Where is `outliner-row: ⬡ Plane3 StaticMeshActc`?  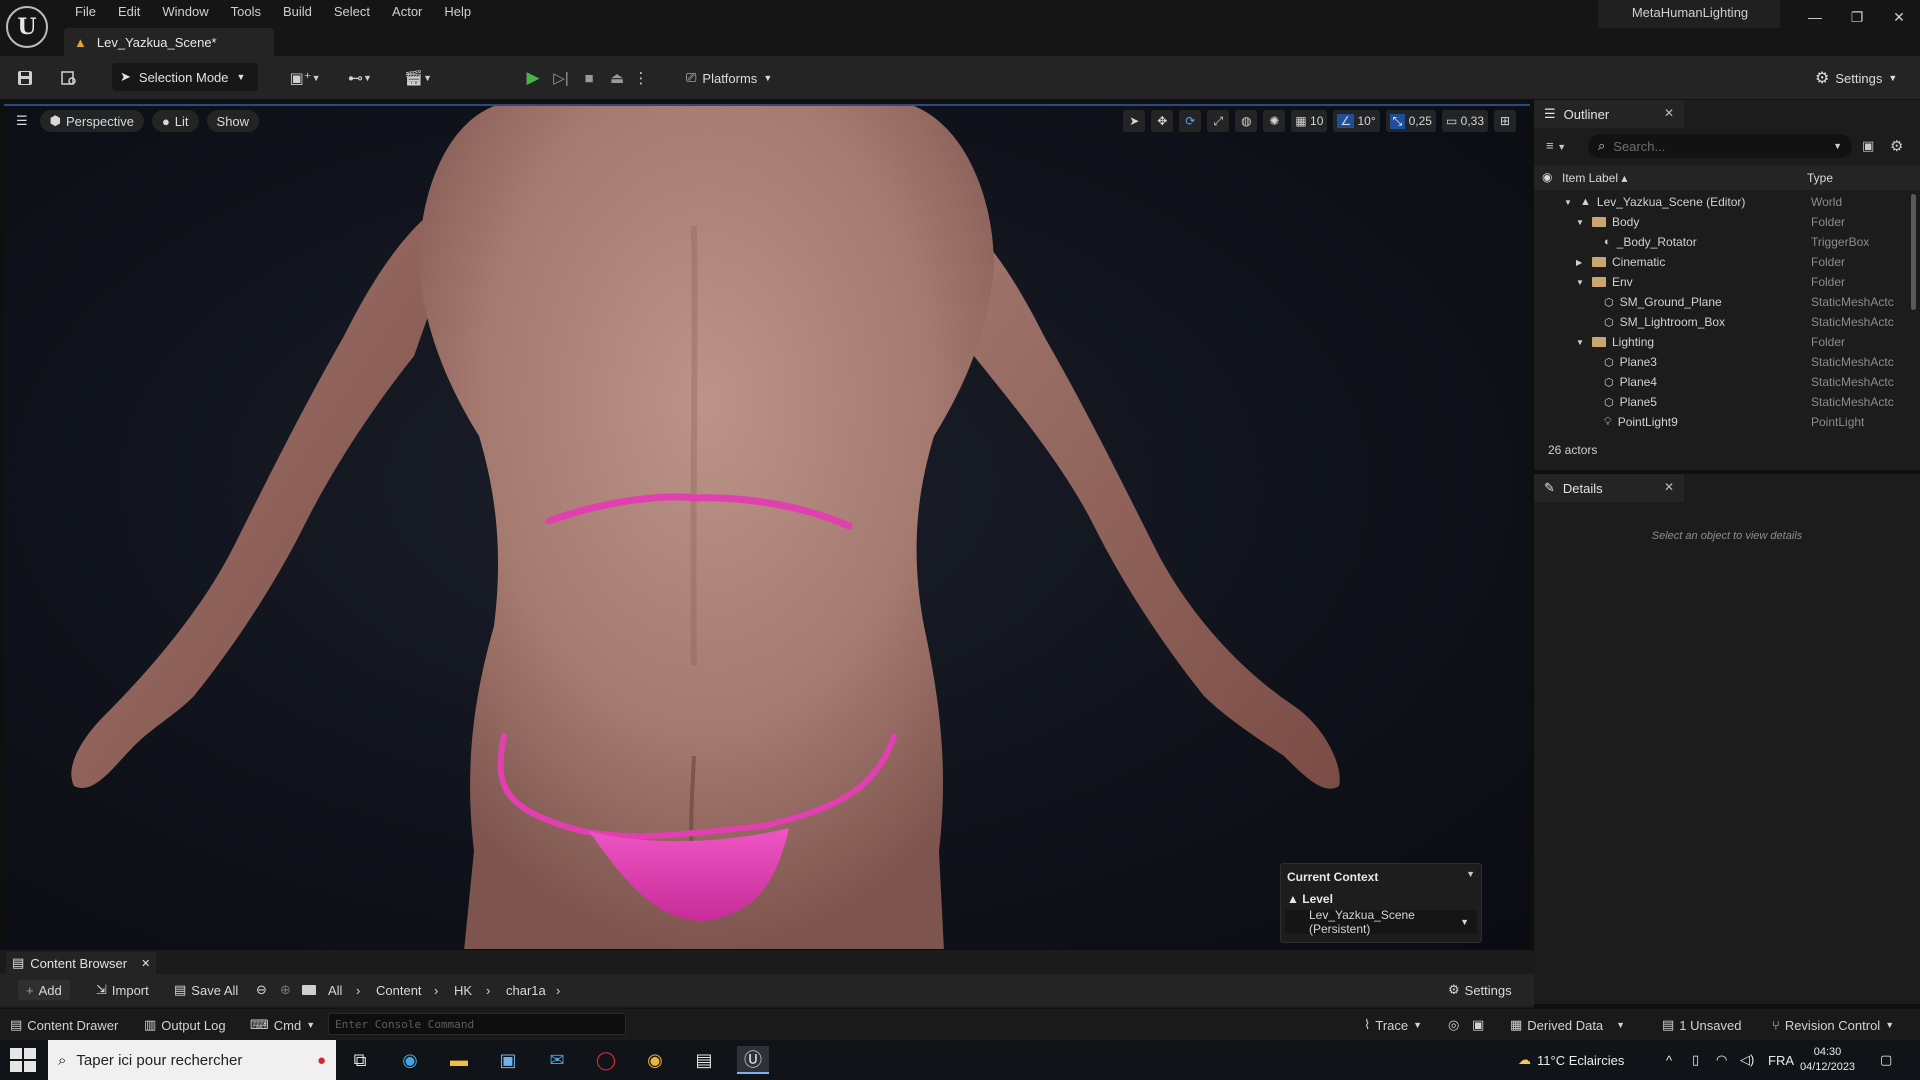 outliner-row: ⬡ Plane3 StaticMeshActc is located at coordinates (1727, 362).